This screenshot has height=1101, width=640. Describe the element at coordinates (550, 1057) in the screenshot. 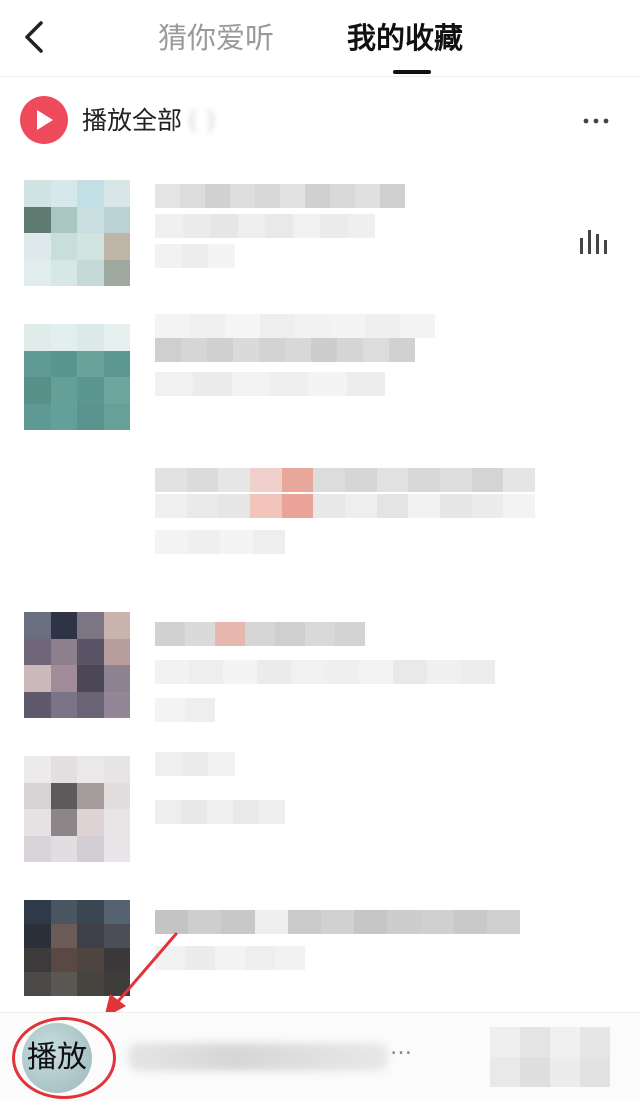

I see `mini-player-controls-pixelated` at that location.